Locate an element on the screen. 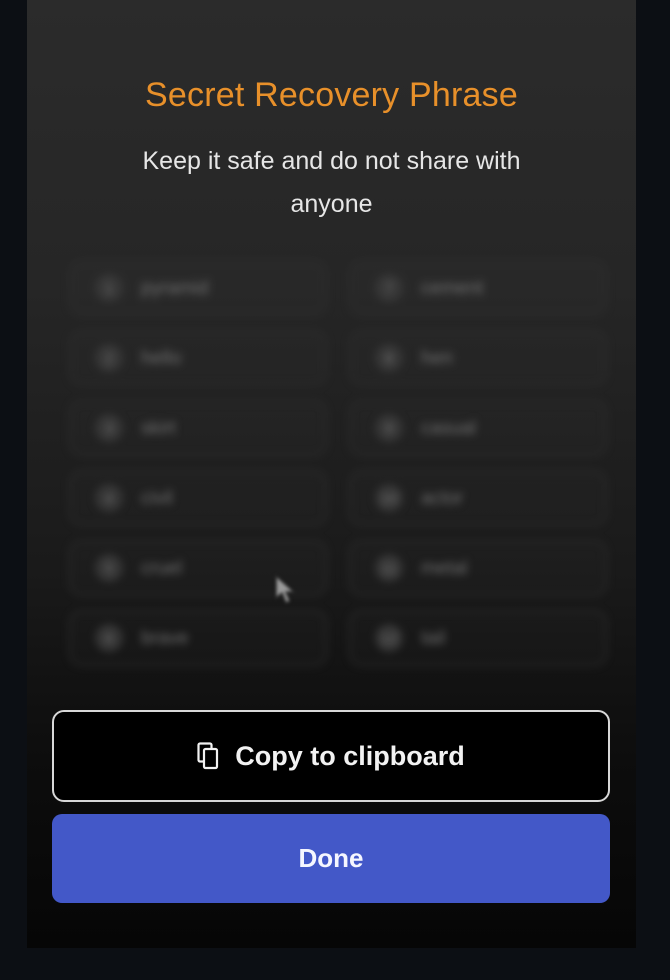 The width and height of the screenshot is (670, 980). word-index: 2 is located at coordinates (109, 358).